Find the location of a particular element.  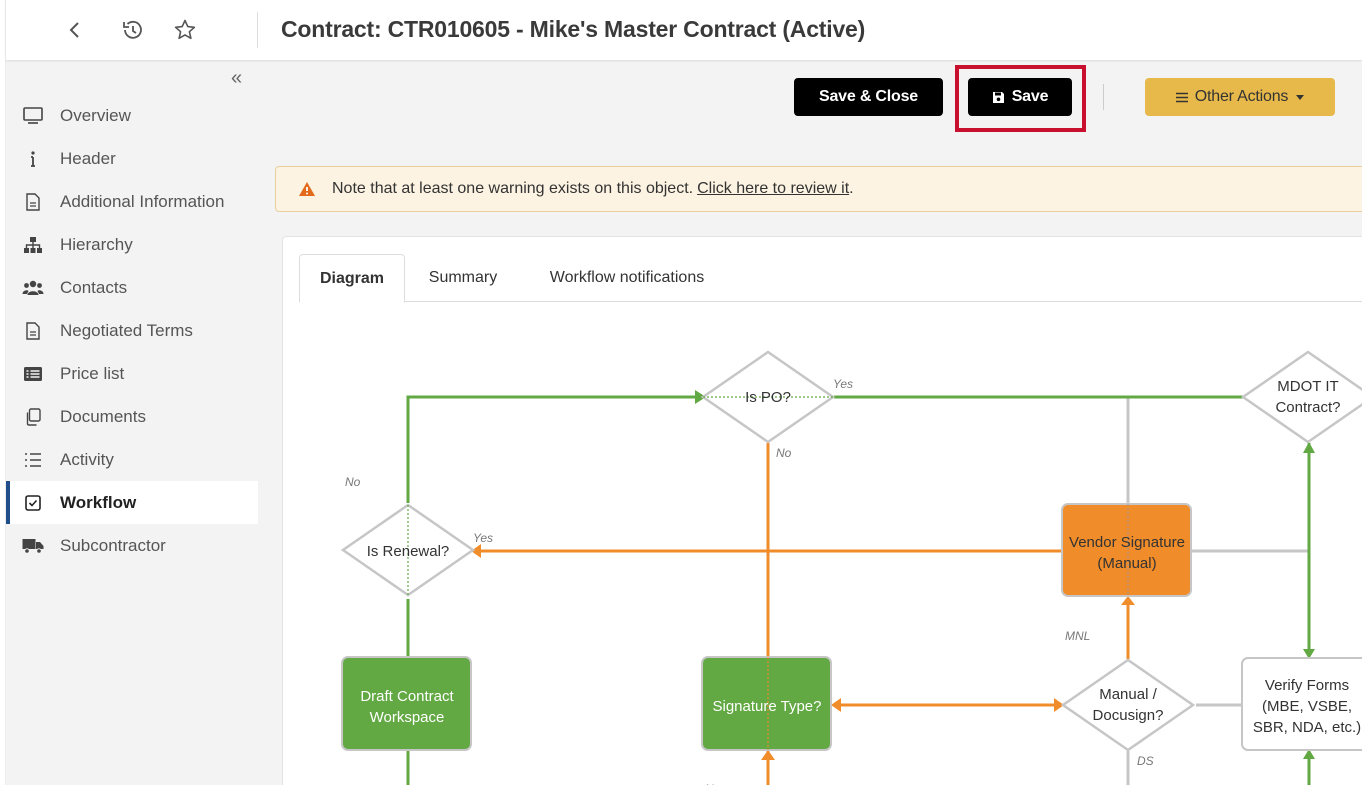

back-icon is located at coordinates (75, 30).